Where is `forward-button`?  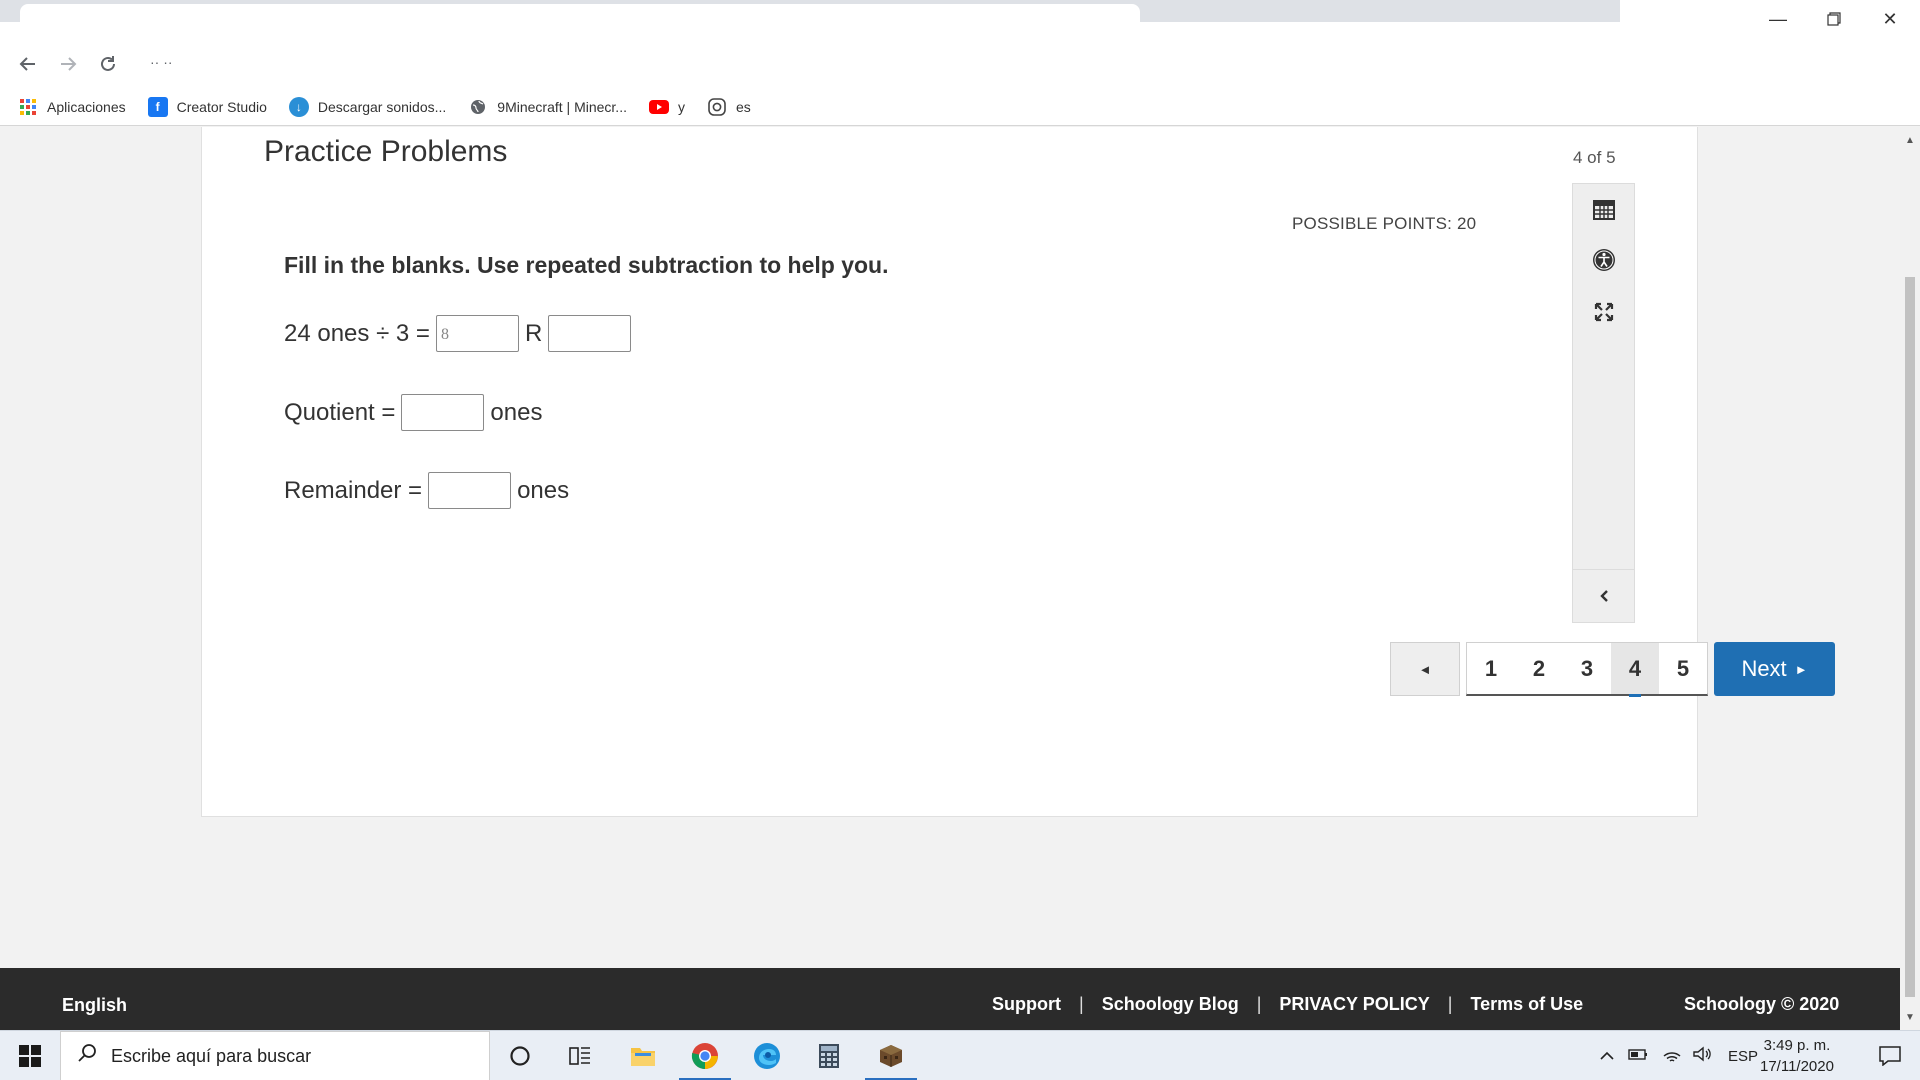
forward-button is located at coordinates (68, 64).